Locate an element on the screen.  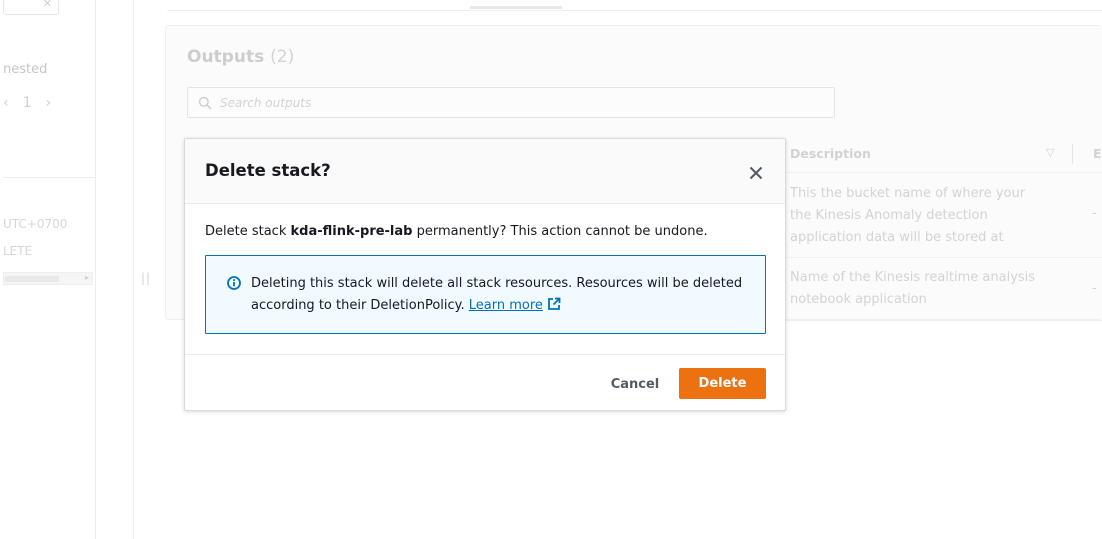
column-header-next: E is located at coordinates (1097, 153).